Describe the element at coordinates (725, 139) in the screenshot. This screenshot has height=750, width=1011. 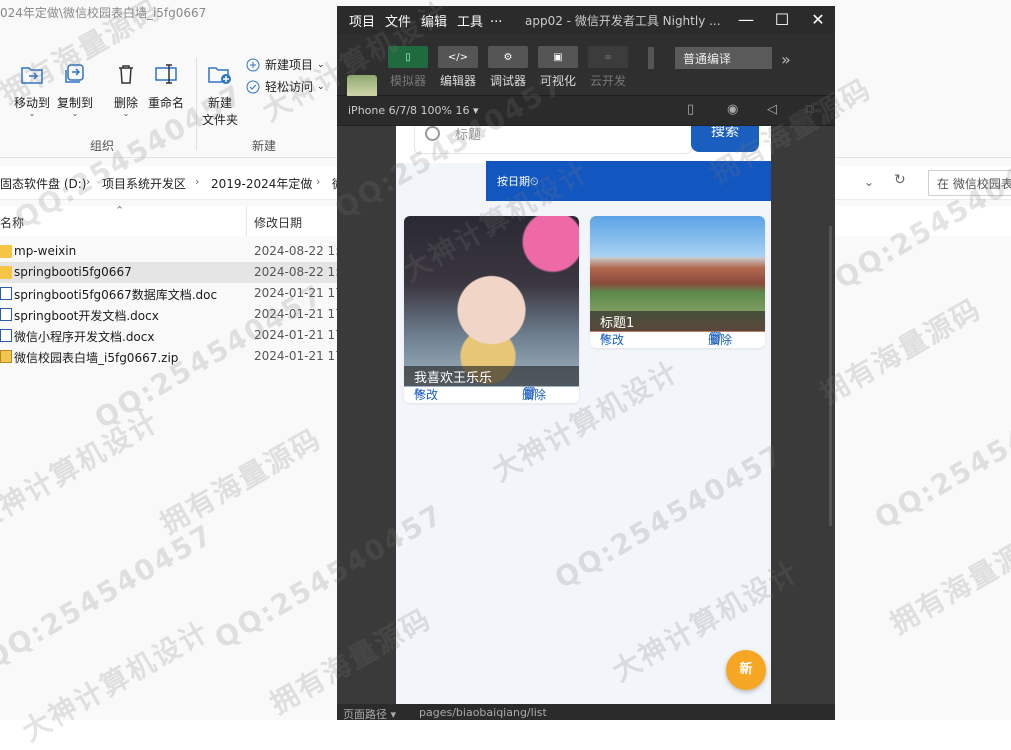
I see `search-button: 搜索` at that location.